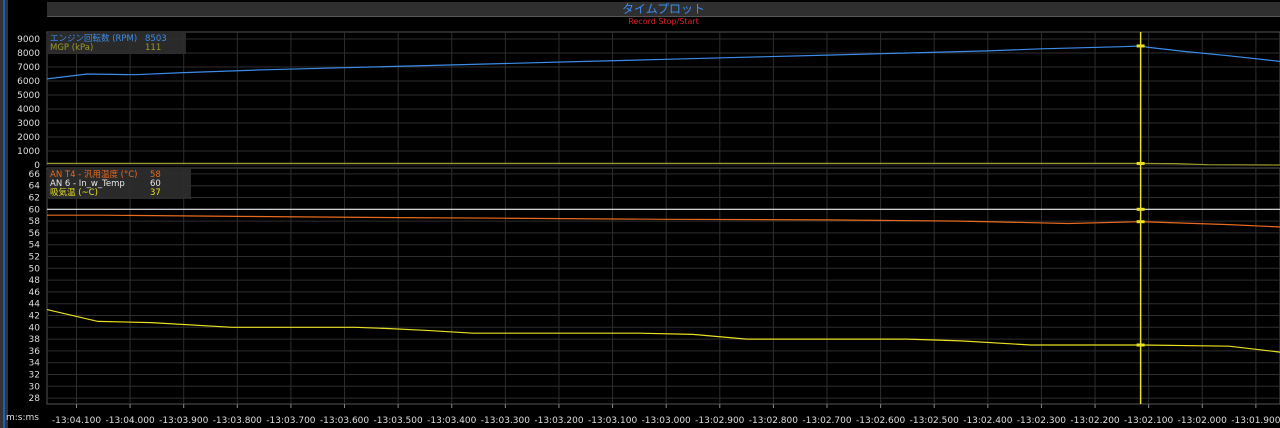 The height and width of the screenshot is (428, 1280). Describe the element at coordinates (28, 96) in the screenshot. I see `y-tick-label: 5000` at that location.